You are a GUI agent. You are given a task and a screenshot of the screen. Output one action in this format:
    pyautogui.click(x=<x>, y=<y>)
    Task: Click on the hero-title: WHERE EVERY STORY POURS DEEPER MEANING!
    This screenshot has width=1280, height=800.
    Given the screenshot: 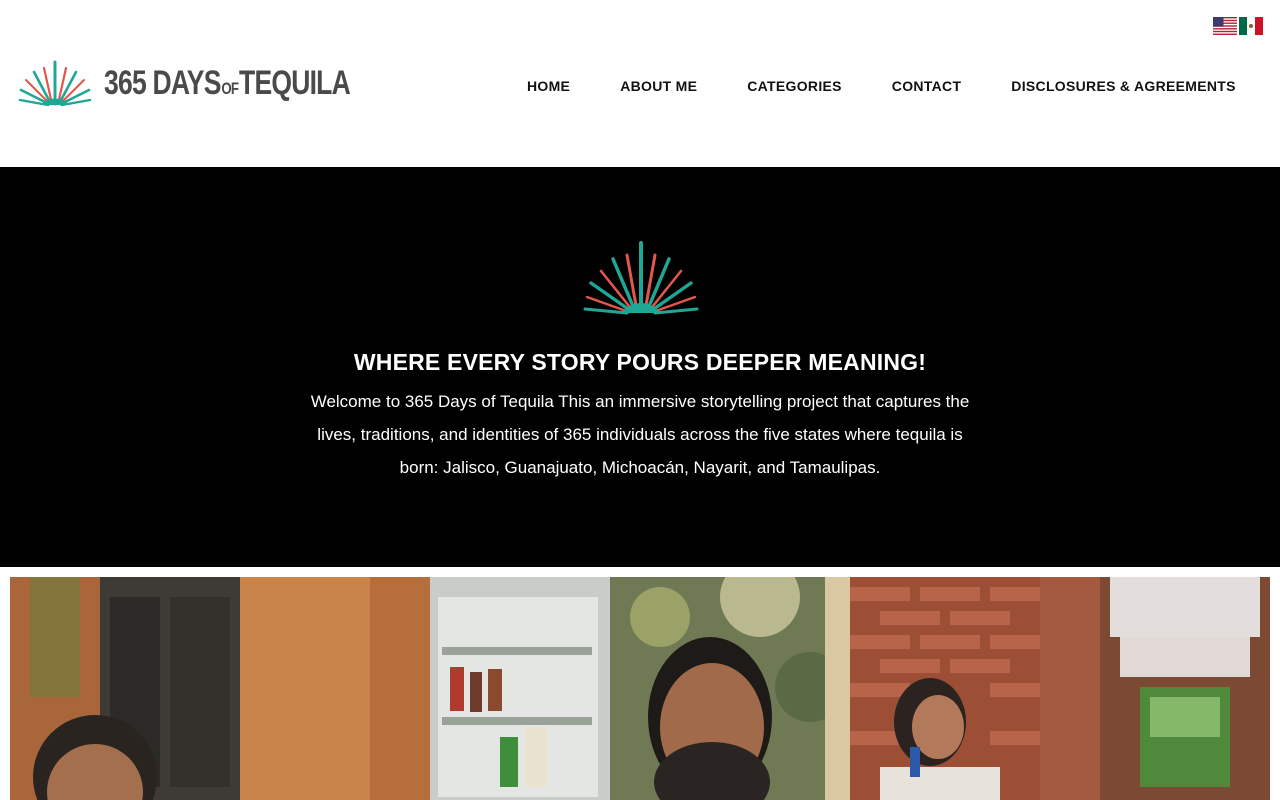 What is the action you would take?
    pyautogui.click(x=640, y=362)
    